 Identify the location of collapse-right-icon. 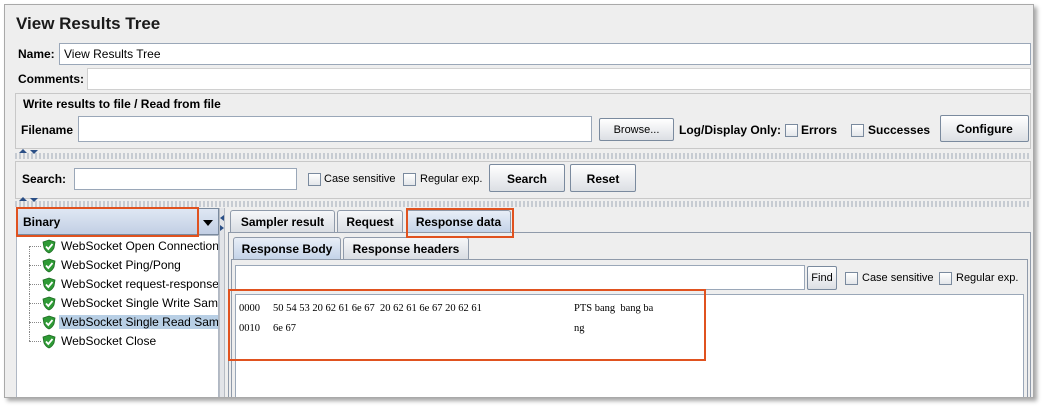
(222, 228).